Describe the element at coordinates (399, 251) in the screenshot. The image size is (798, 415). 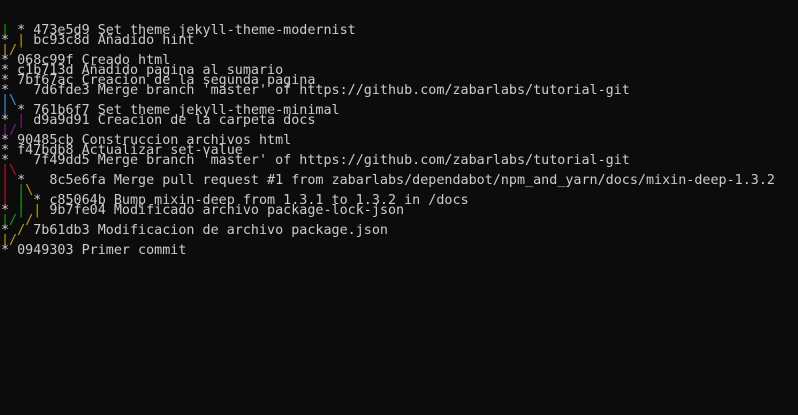
I see `log-line: * 0949303 Primer commit` at that location.